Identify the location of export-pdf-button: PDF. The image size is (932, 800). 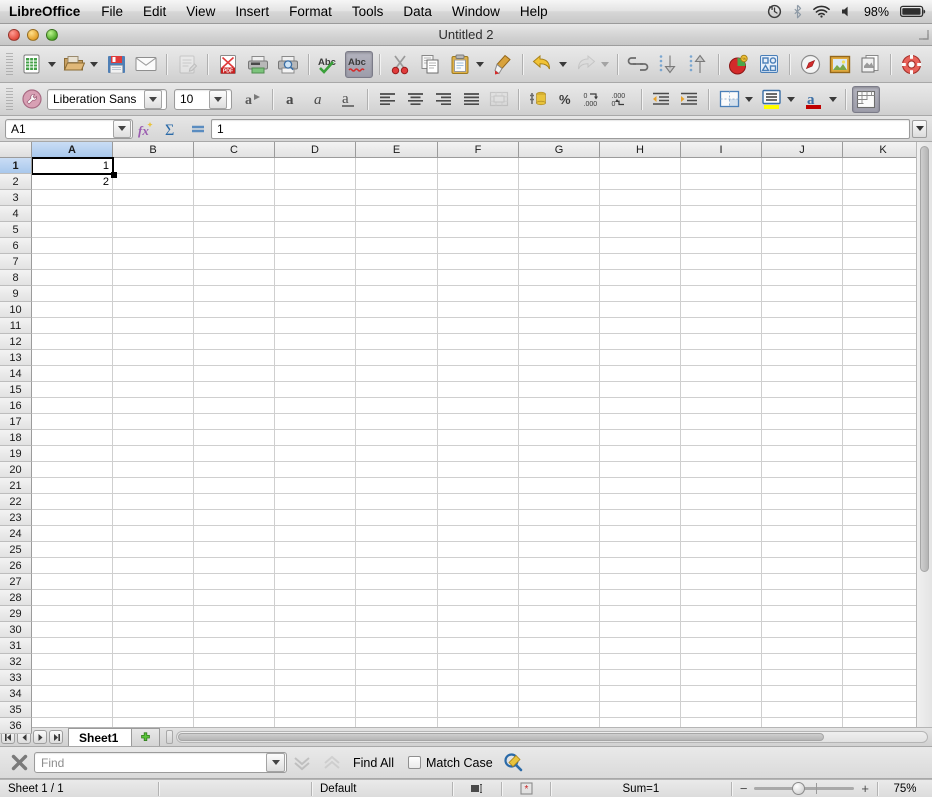
(228, 64).